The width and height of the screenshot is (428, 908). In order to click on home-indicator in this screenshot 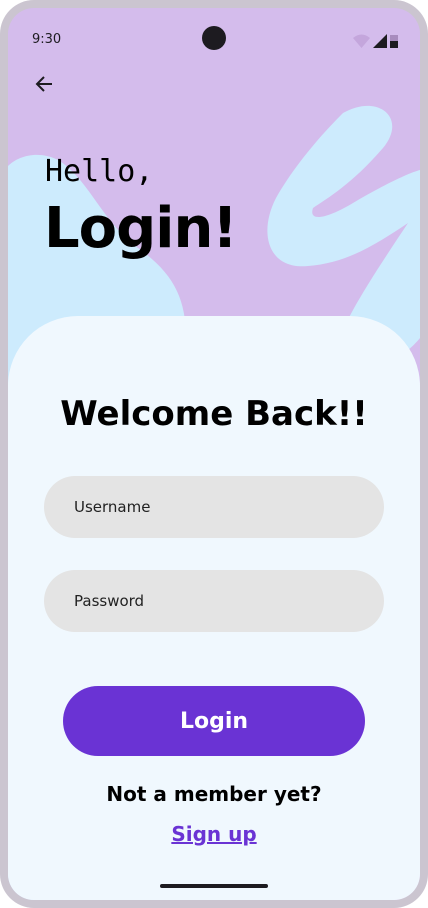, I will do `click(214, 886)`.